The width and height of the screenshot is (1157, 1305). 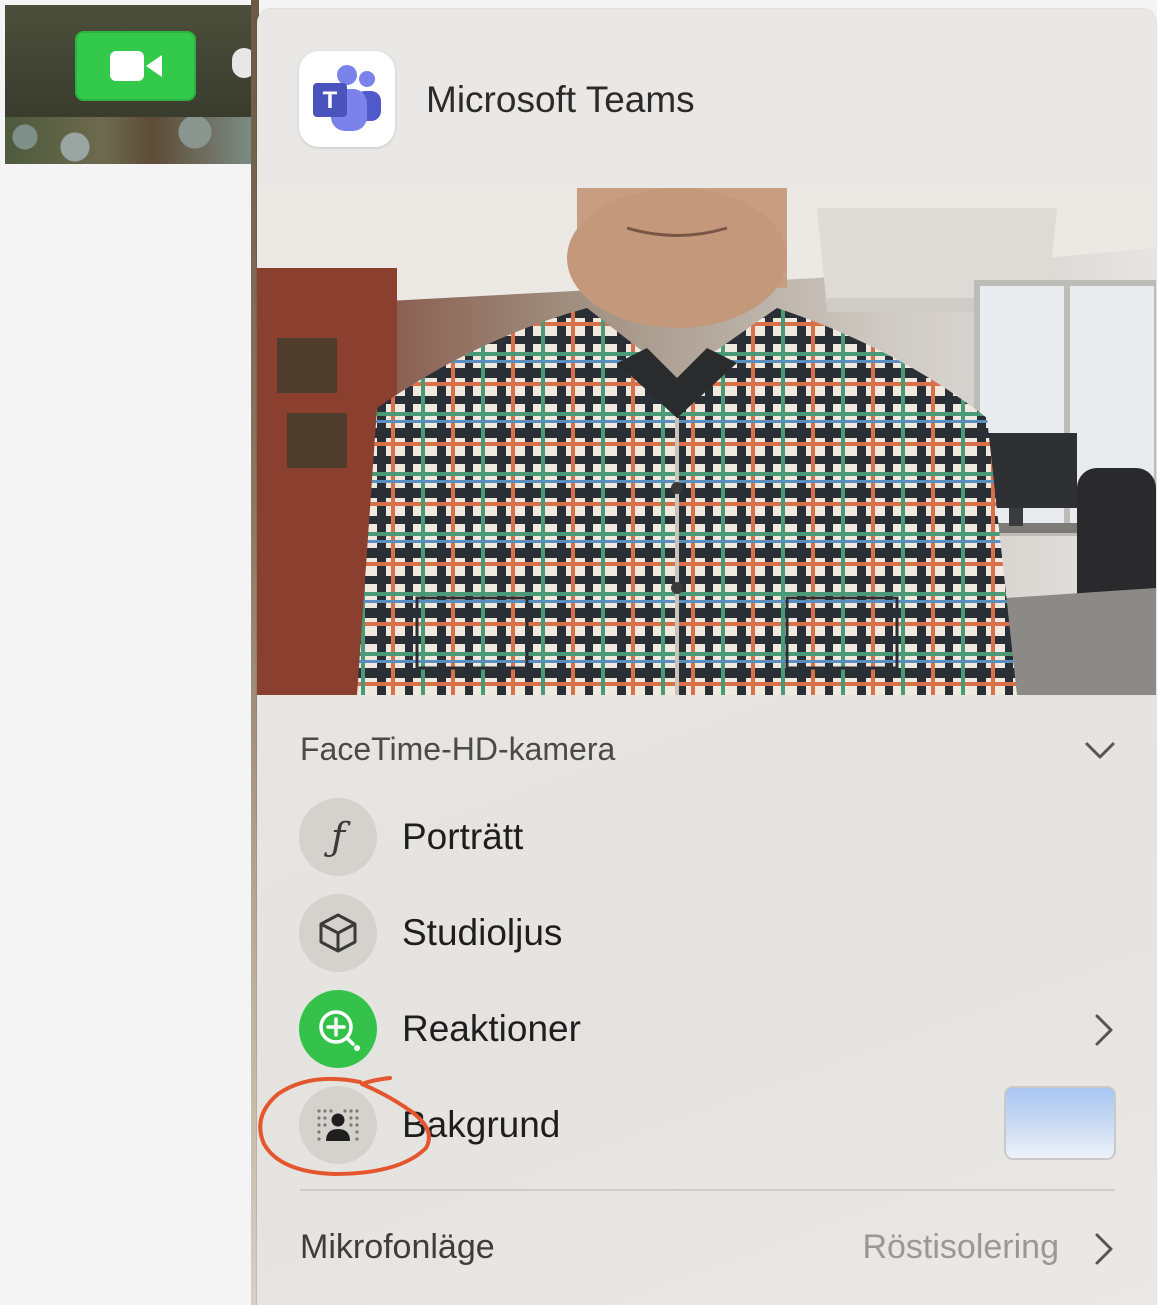 What do you see at coordinates (347, 99) in the screenshot?
I see `microsoft-teams-icon: T` at bounding box center [347, 99].